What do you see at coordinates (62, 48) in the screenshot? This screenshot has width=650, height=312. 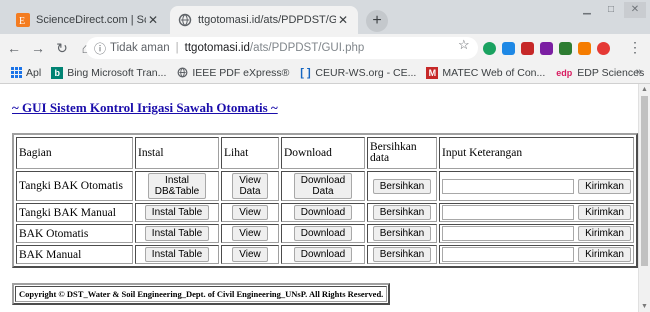 I see `reload-icon: ↻` at bounding box center [62, 48].